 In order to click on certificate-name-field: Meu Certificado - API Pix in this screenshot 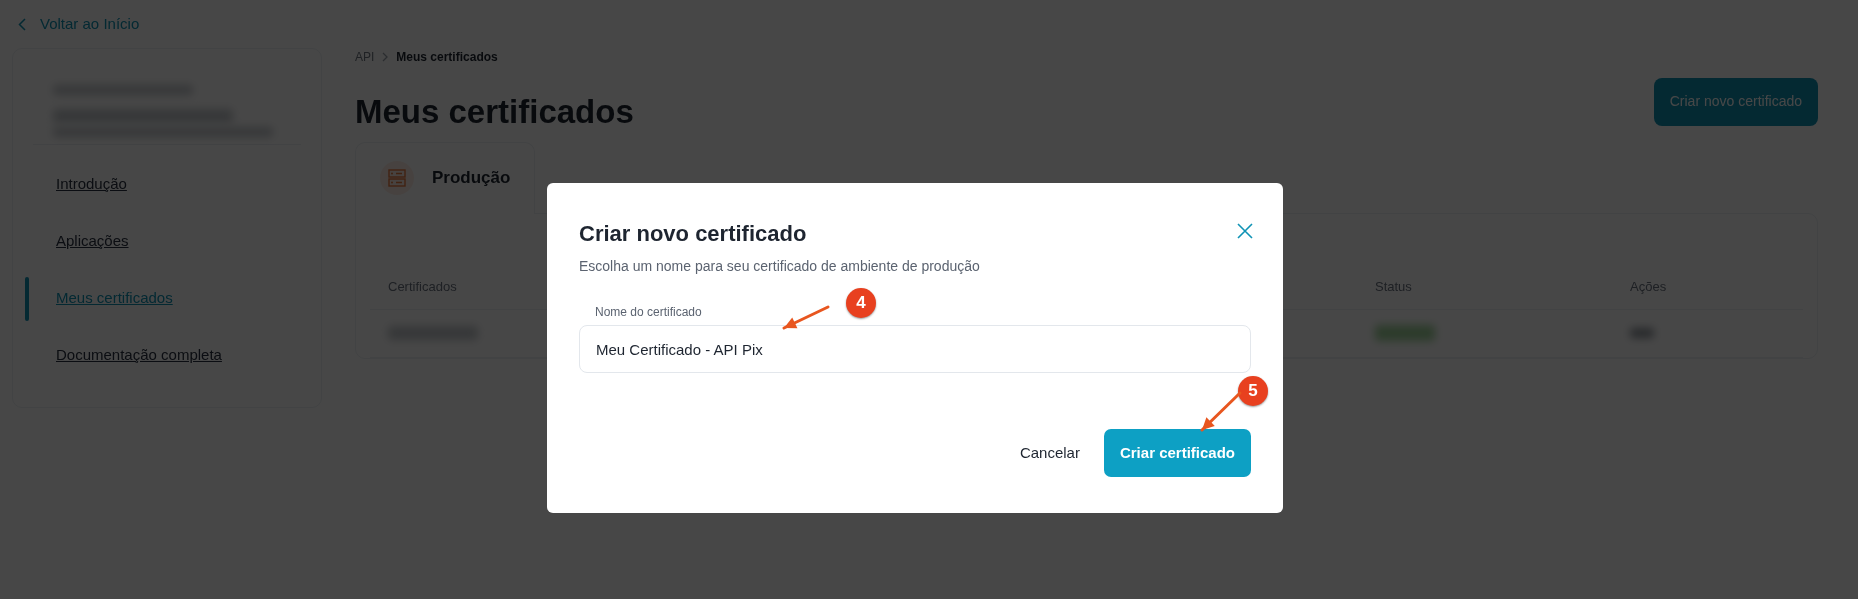, I will do `click(915, 349)`.